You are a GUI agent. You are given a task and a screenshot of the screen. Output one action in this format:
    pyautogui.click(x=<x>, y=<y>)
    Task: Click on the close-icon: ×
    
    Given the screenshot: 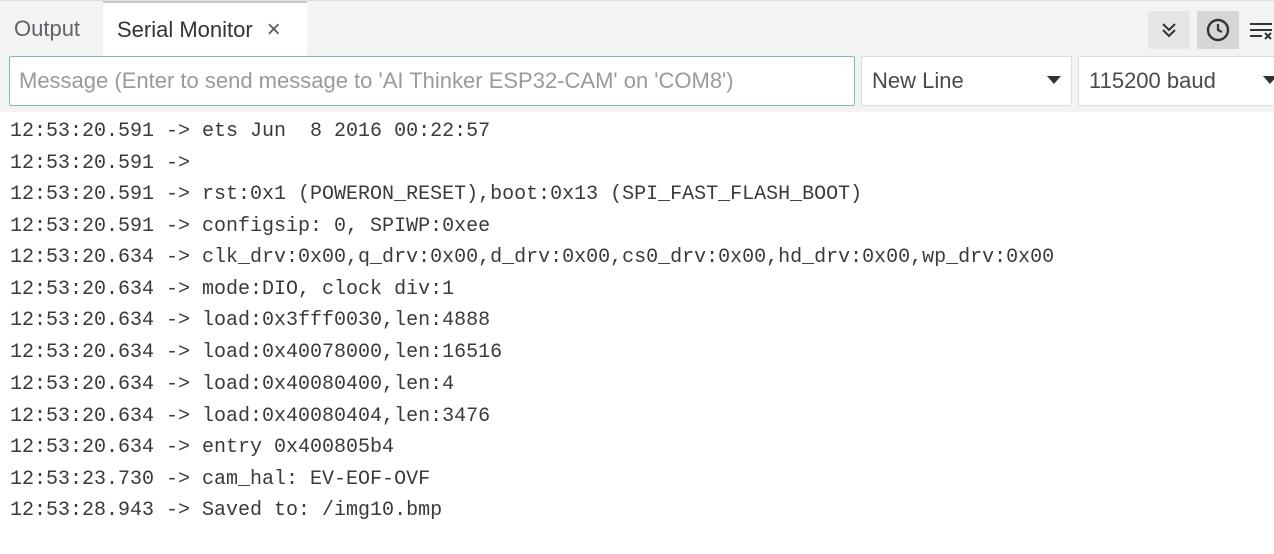 What is the action you would take?
    pyautogui.click(x=274, y=30)
    